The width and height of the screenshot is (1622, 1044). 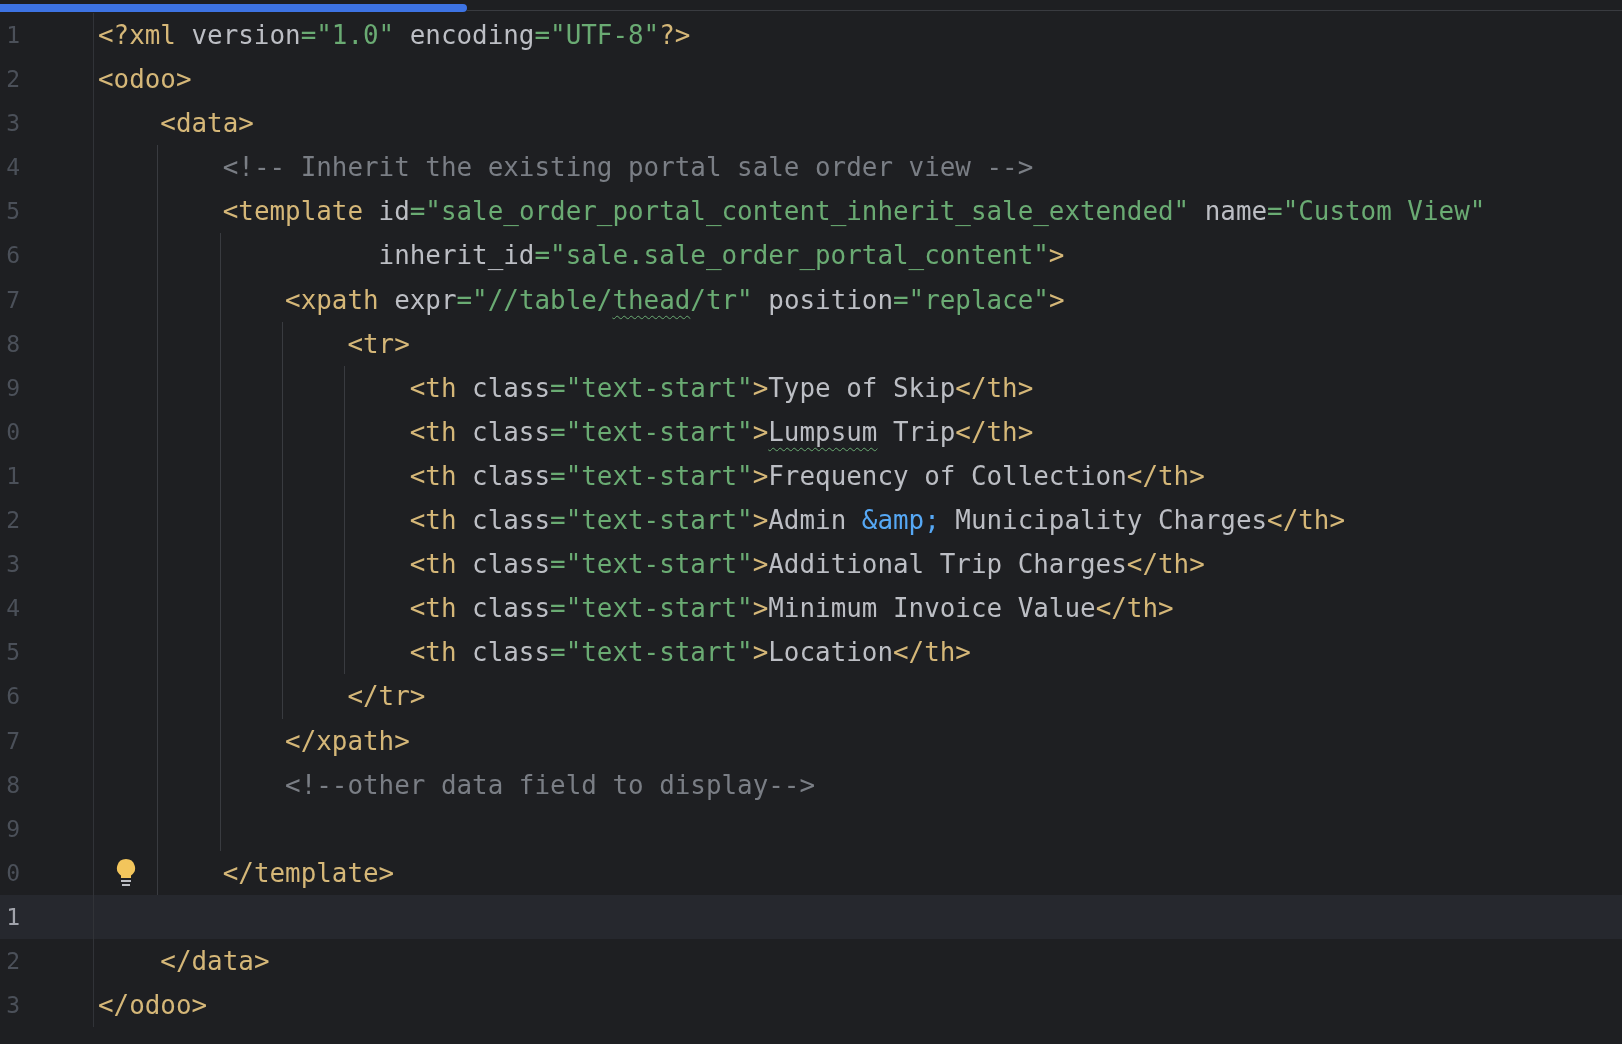 I want to click on code-line: <th class="text-start">Frequency of Collection</th>, so click(x=807, y=475).